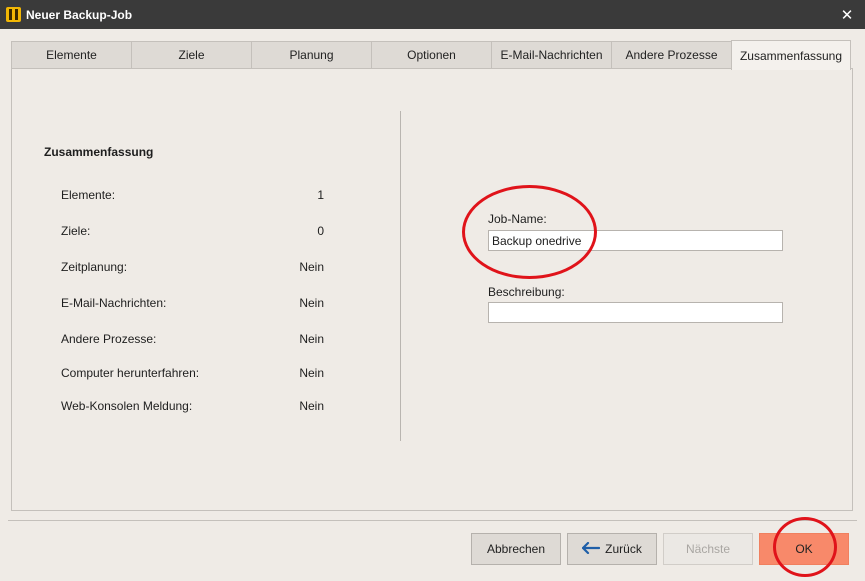 This screenshot has height=581, width=865. I want to click on summary-label: E-Mail-Nachrichten:, so click(114, 303).